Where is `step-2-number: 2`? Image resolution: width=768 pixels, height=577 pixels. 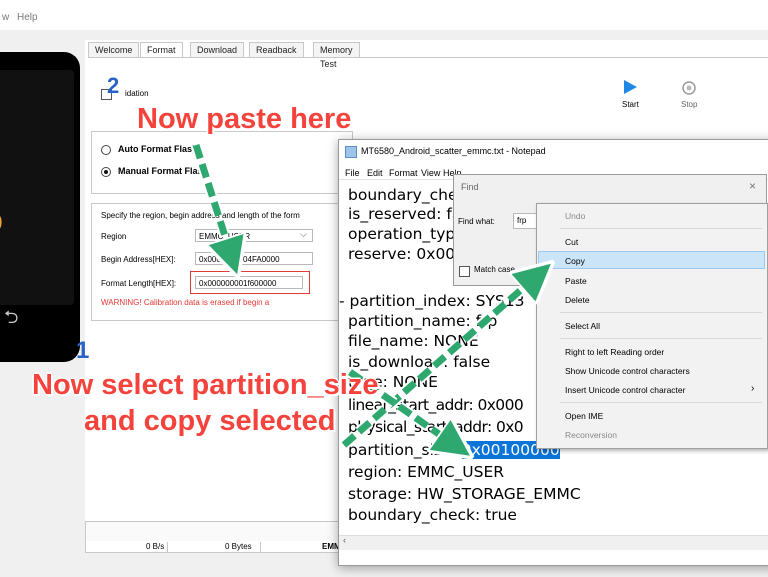 step-2-number: 2 is located at coordinates (113, 85).